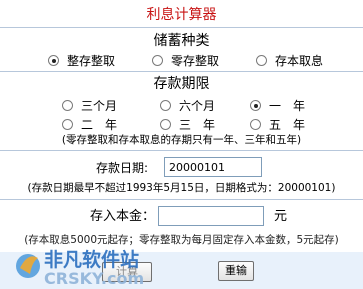 This screenshot has height=289, width=363. I want to click on deposit-date-input, so click(213, 167).